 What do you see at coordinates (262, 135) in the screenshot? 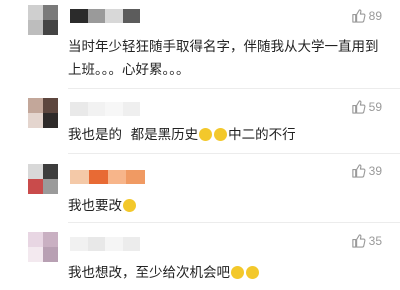
I see `comment-text-part: 中二的不行` at bounding box center [262, 135].